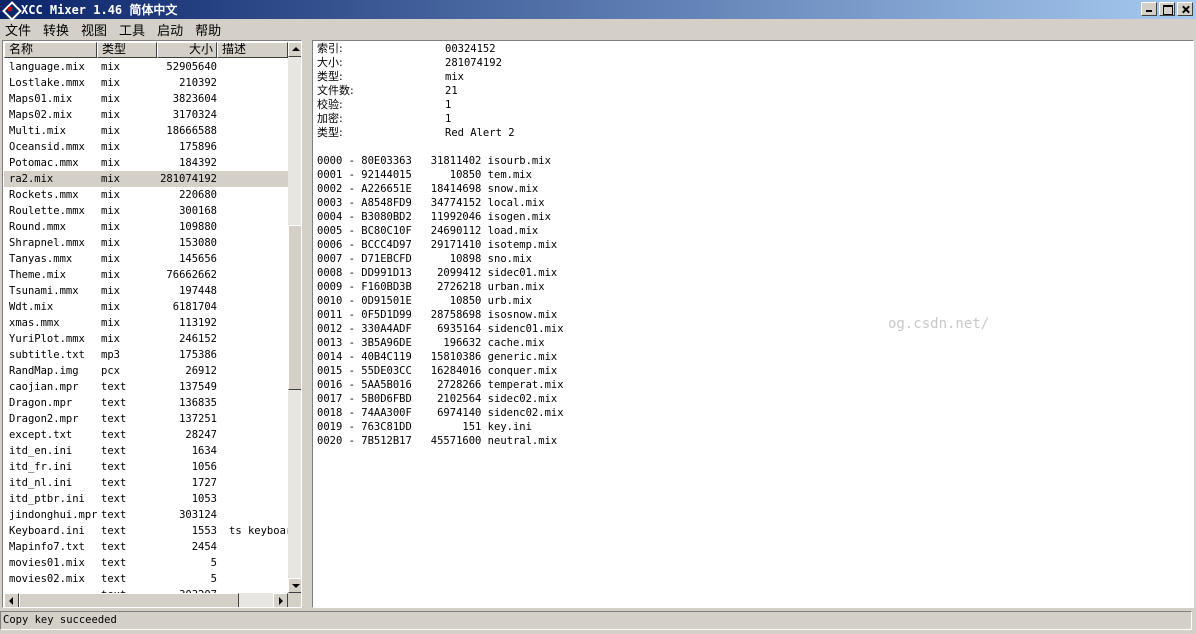  What do you see at coordinates (431, 203) in the screenshot?
I see `mix-entry-line: 0003 - A8548FD9 34774152 local.mix` at bounding box center [431, 203].